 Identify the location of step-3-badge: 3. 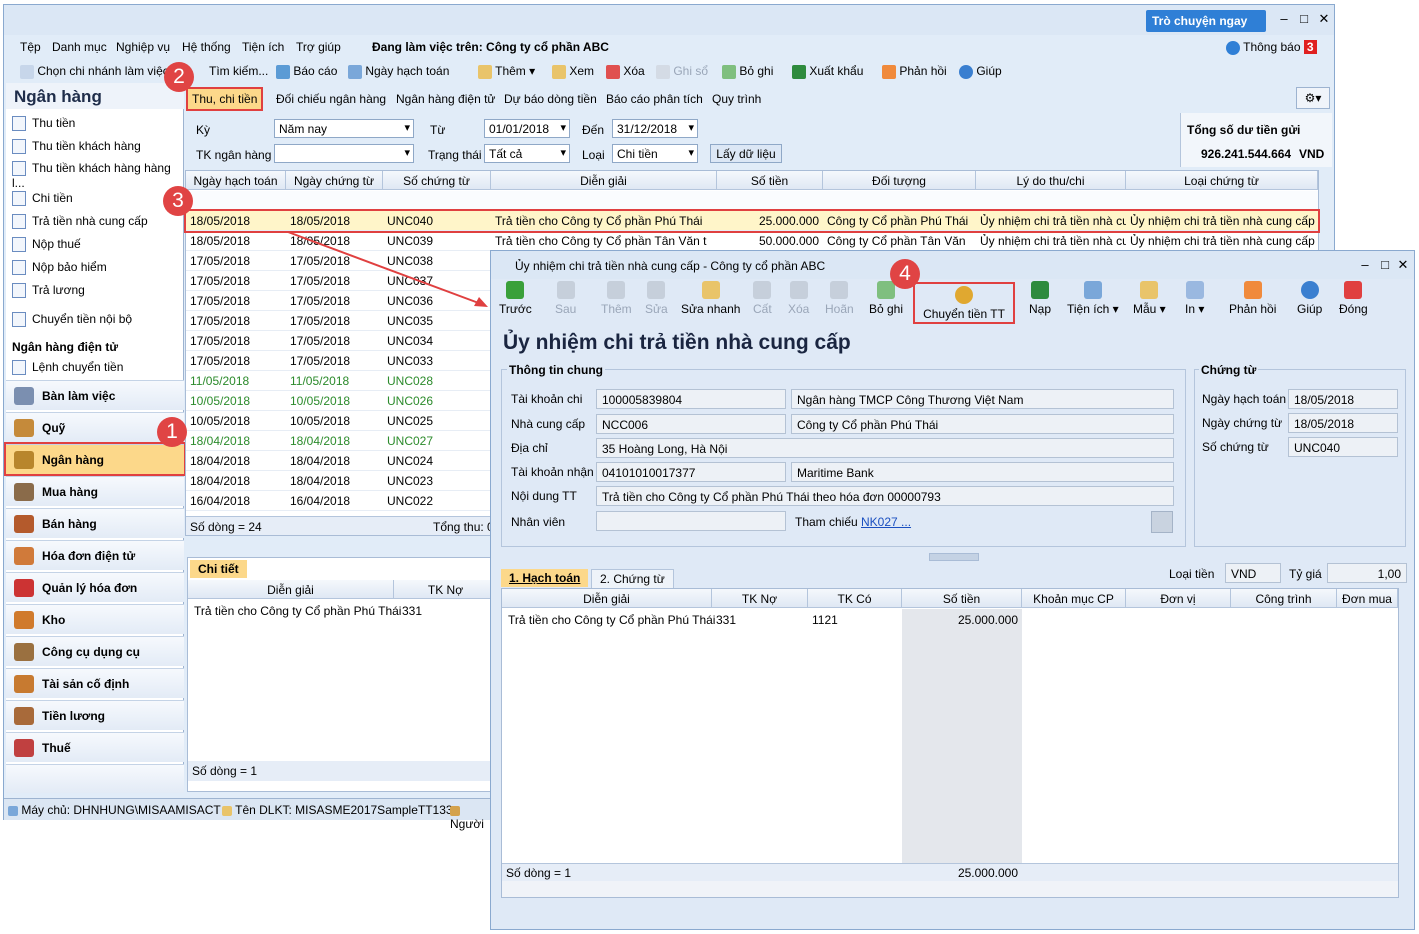
(178, 201).